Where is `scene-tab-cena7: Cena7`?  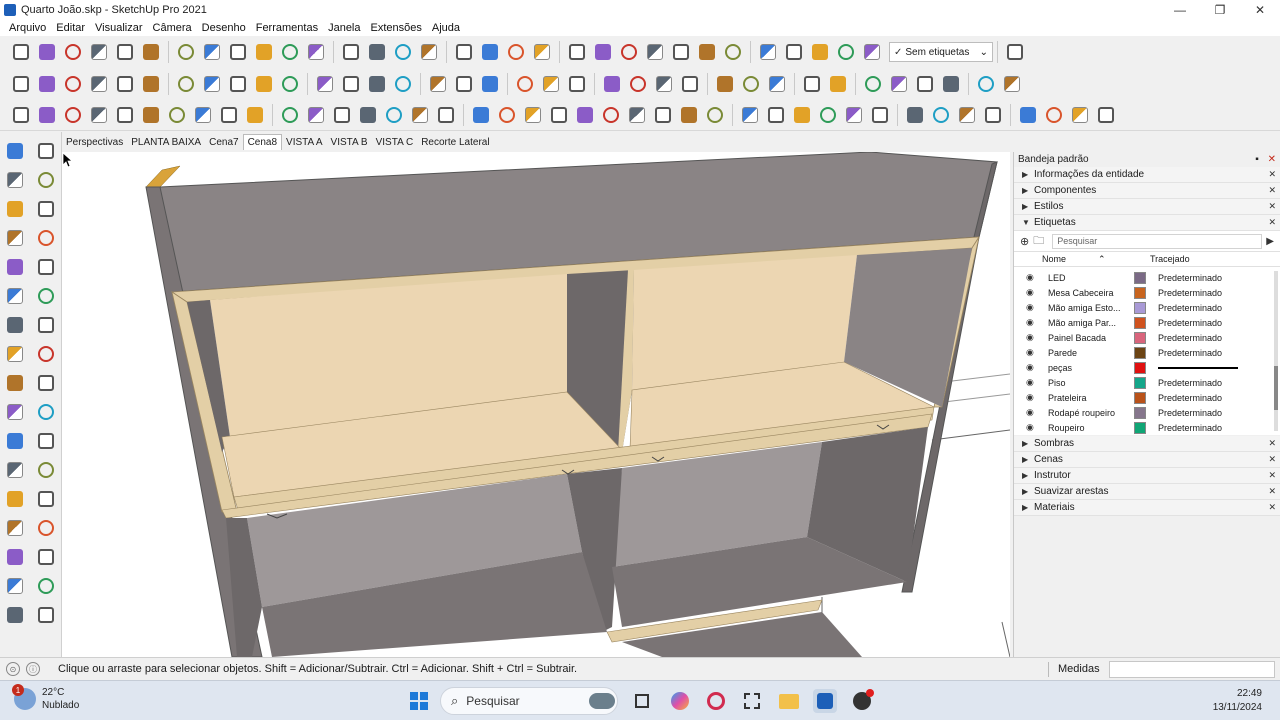
scene-tab-cena7: Cena7 is located at coordinates (223, 142).